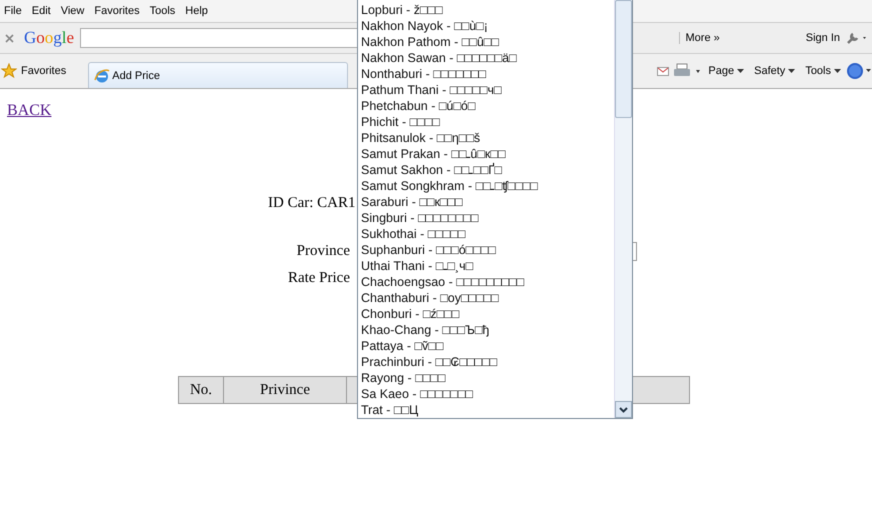  I want to click on browser-page-icon, so click(102, 76).